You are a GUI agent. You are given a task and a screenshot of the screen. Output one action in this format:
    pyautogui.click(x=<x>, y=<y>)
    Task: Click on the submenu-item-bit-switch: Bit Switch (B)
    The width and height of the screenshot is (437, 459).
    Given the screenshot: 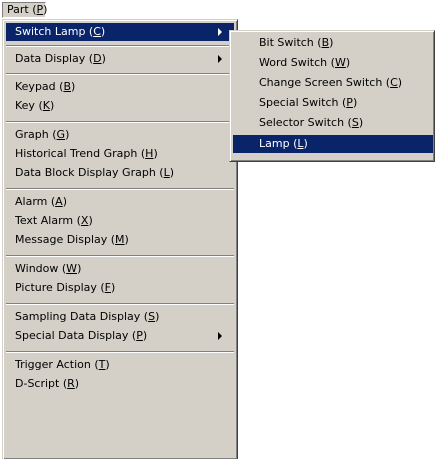 What is the action you would take?
    pyautogui.click(x=333, y=43)
    